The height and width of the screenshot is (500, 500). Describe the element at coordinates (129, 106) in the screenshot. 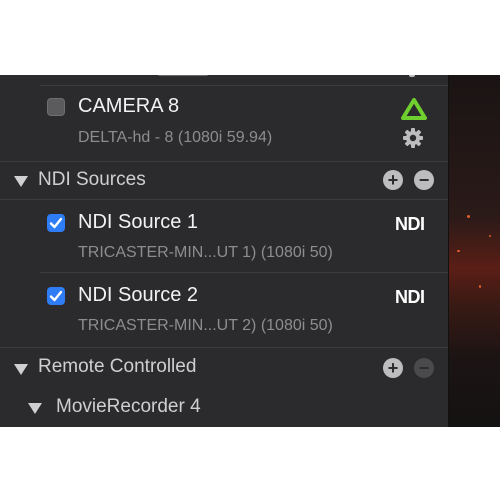

I see `camera-name: CAMERA 8` at that location.